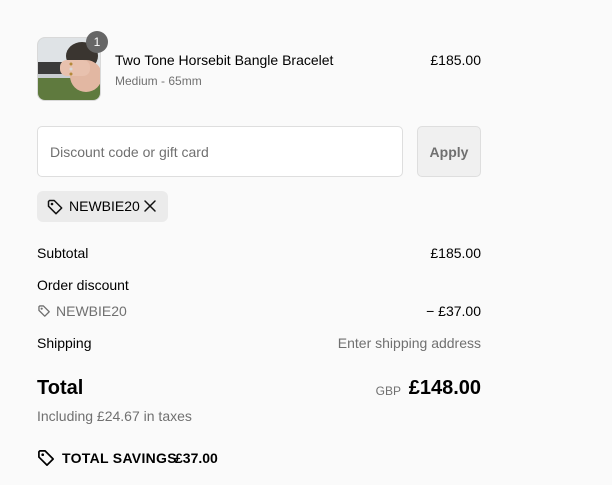 The height and width of the screenshot is (485, 612). What do you see at coordinates (449, 151) in the screenshot?
I see `apply-discount-button: Apply` at bounding box center [449, 151].